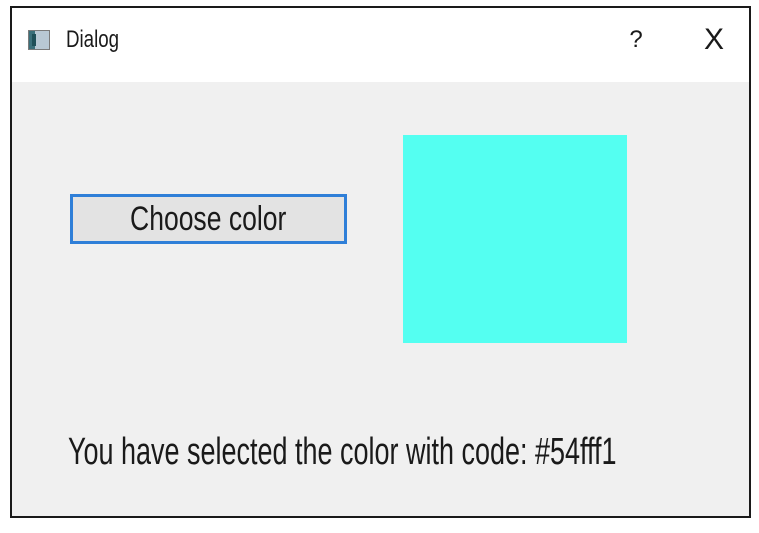 The width and height of the screenshot is (759, 533). What do you see at coordinates (39, 40) in the screenshot?
I see `app-window-icon` at bounding box center [39, 40].